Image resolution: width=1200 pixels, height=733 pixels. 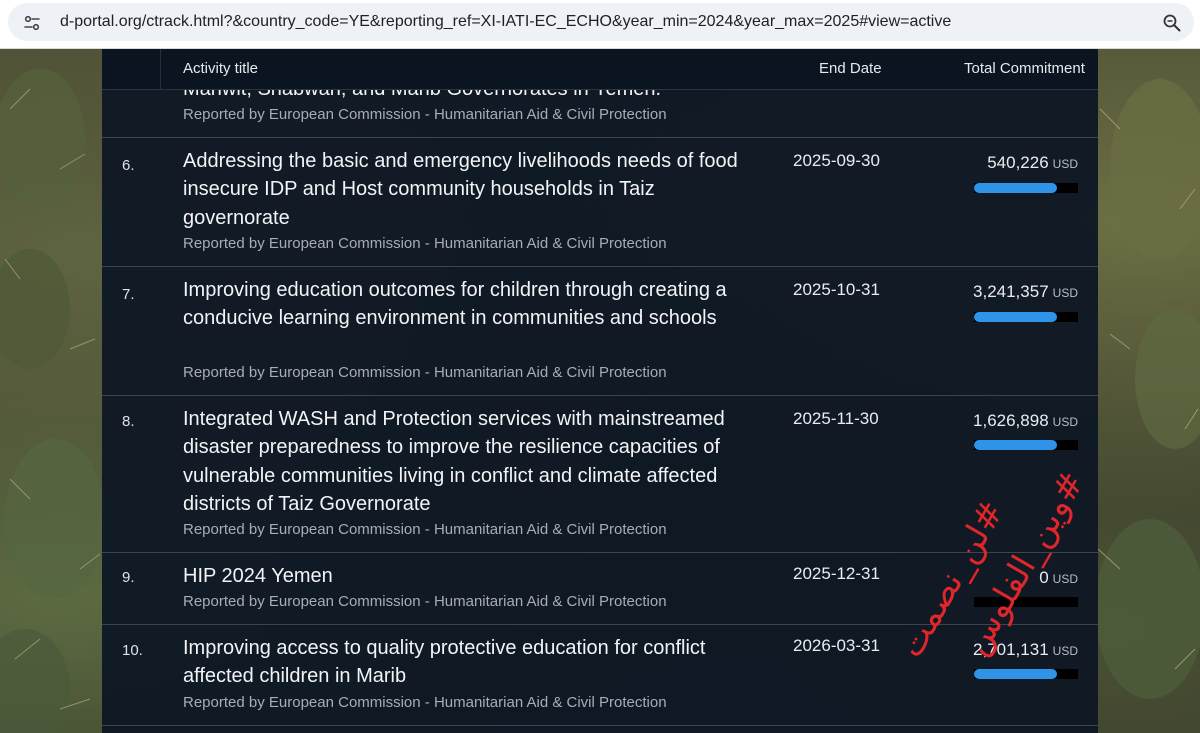 I want to click on end-date: 2026-03-31, so click(x=836, y=645).